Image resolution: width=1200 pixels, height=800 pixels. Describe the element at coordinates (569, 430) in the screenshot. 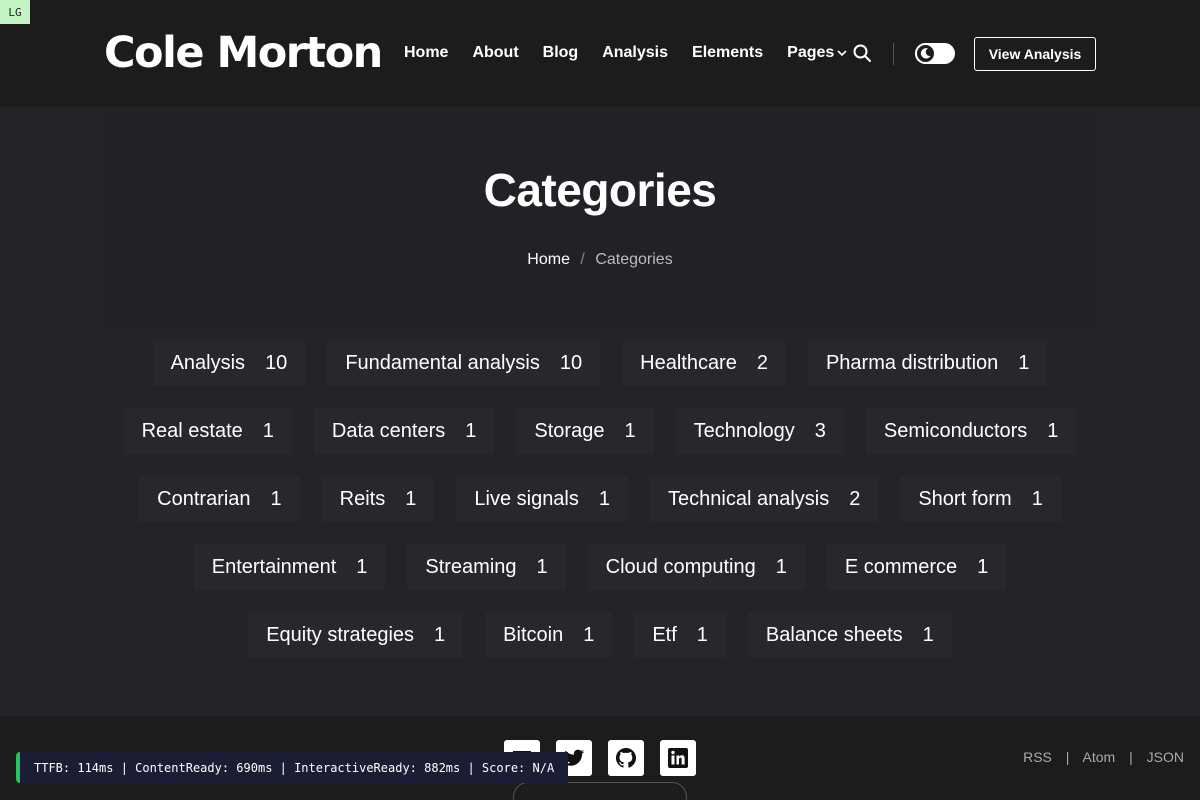

I see `category-name: Storage` at that location.